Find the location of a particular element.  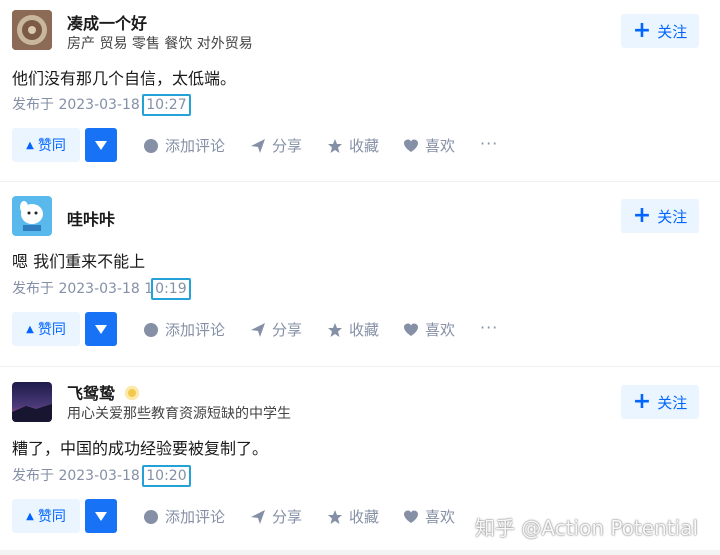

publish-time: 0:19 is located at coordinates (171, 289).